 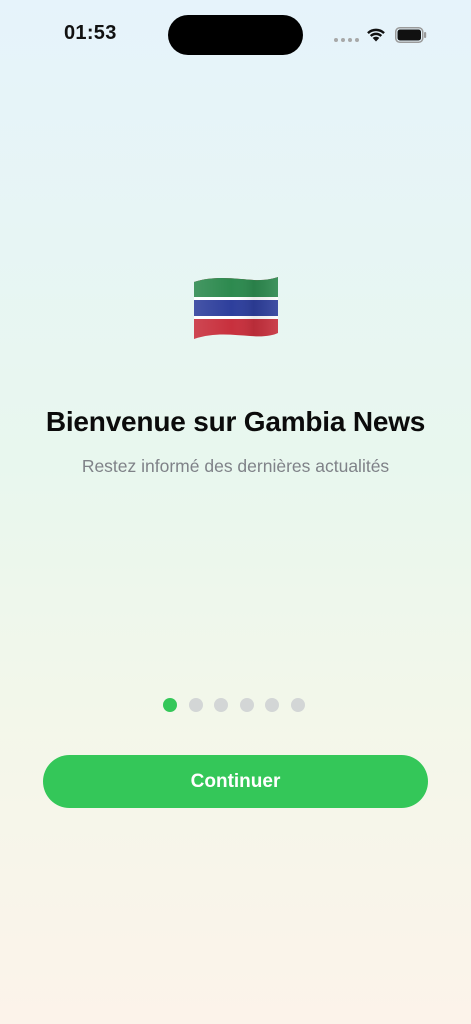 What do you see at coordinates (236, 308) in the screenshot?
I see `gambia-flag-icon` at bounding box center [236, 308].